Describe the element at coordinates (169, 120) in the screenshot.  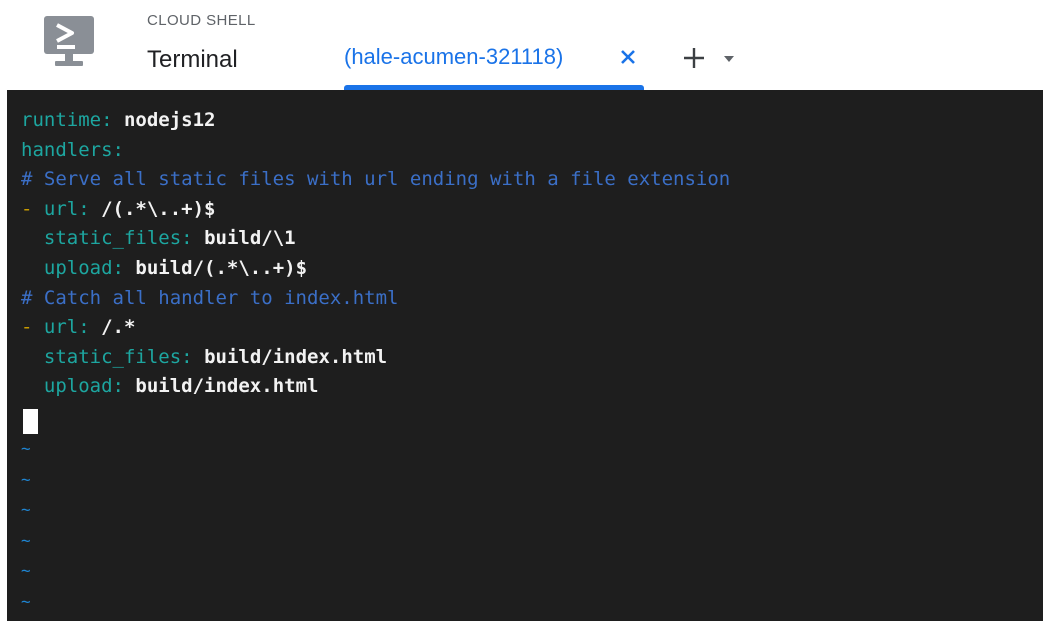
I see `yaml-value: nodejs12` at that location.